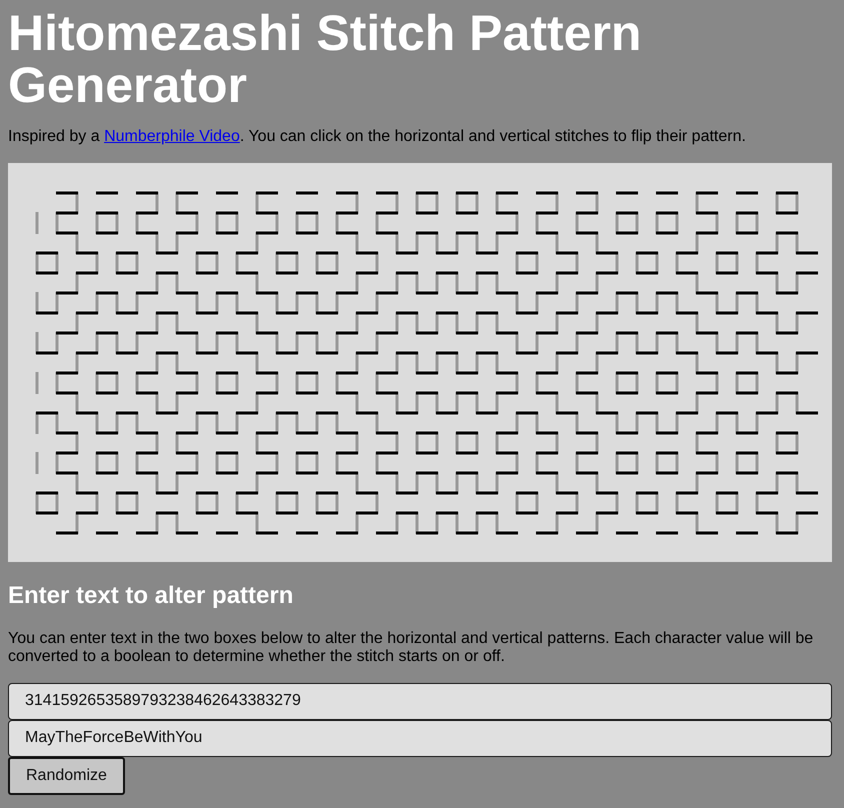 The width and height of the screenshot is (844, 808). What do you see at coordinates (377, 137) in the screenshot?
I see `intro-text: Inspired by a Numberphile Video. You can click on the horizontal and vertical stitches to flip their pattern.` at bounding box center [377, 137].